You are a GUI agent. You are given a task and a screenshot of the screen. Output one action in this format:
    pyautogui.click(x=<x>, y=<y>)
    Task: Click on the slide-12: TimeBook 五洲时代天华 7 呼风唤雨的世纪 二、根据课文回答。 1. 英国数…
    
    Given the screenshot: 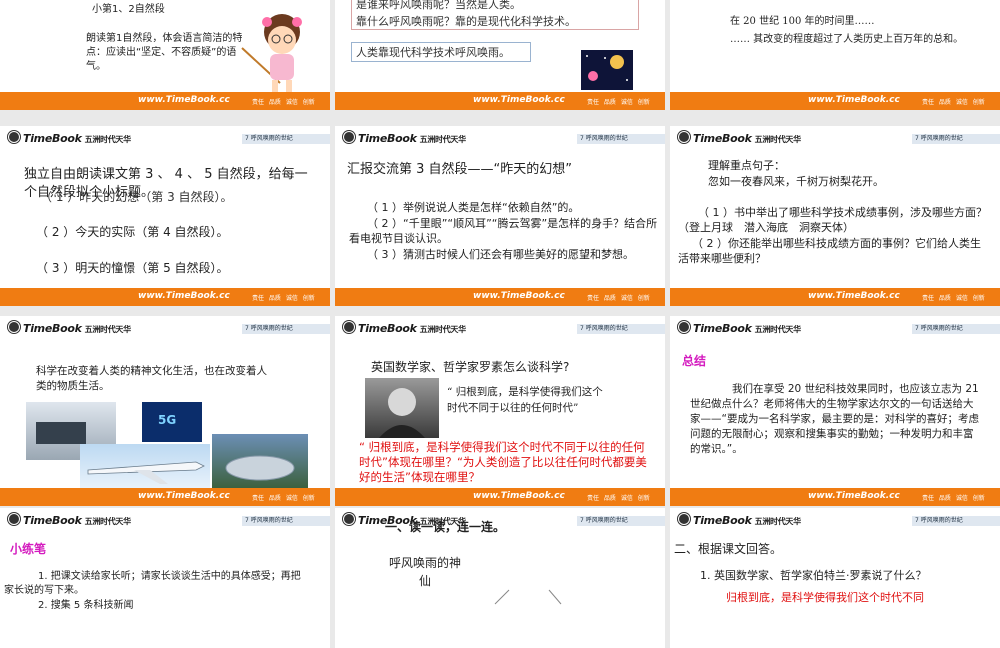 What is the action you would take?
    pyautogui.click(x=835, y=578)
    